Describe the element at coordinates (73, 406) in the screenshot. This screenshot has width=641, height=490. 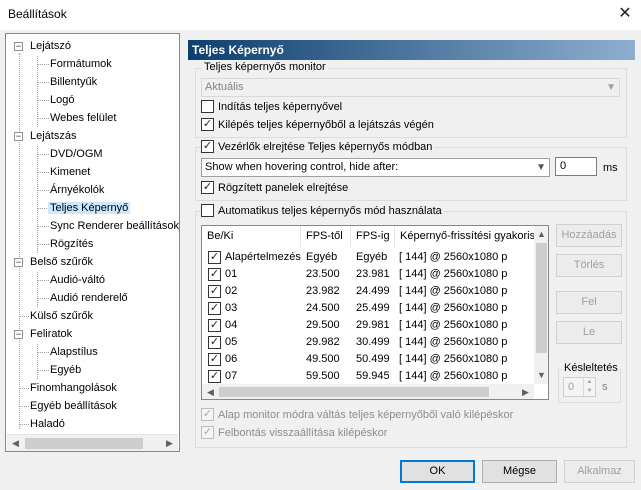
I see `tree-item-misc-settings: Egyéb beállítások` at that location.